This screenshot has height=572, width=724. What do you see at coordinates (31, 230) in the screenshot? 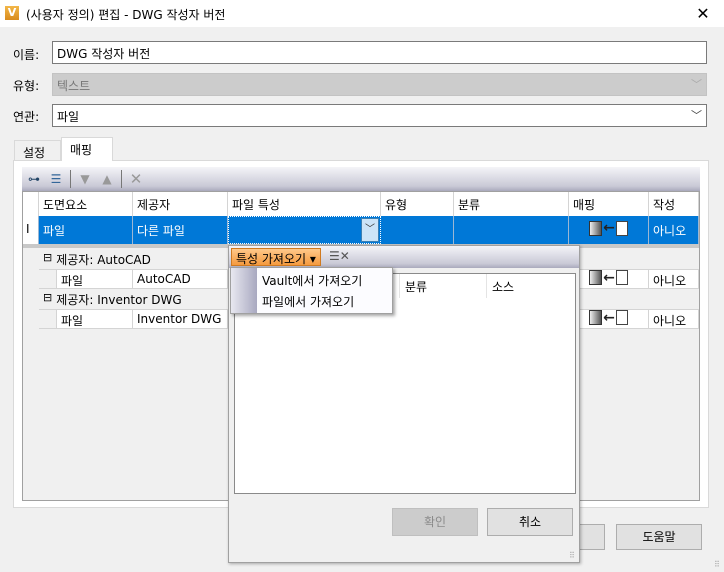
I see `row-indicator: I` at bounding box center [31, 230].